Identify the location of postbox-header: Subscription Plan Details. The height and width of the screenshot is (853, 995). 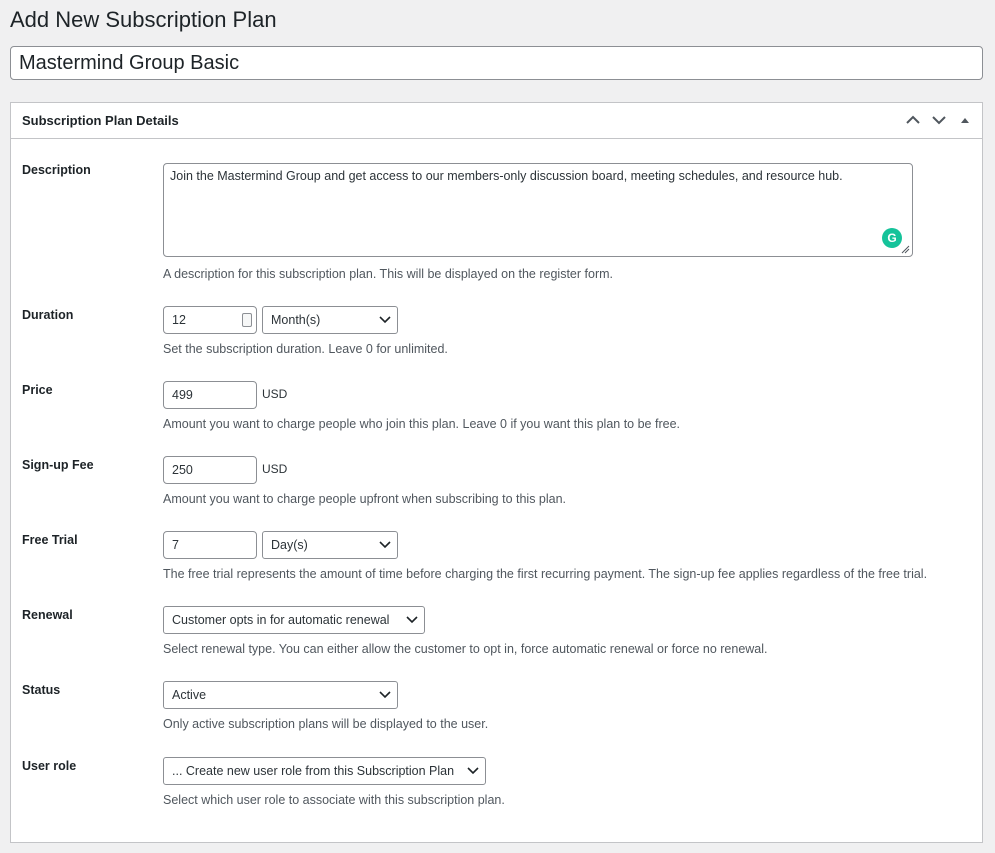
(496, 121).